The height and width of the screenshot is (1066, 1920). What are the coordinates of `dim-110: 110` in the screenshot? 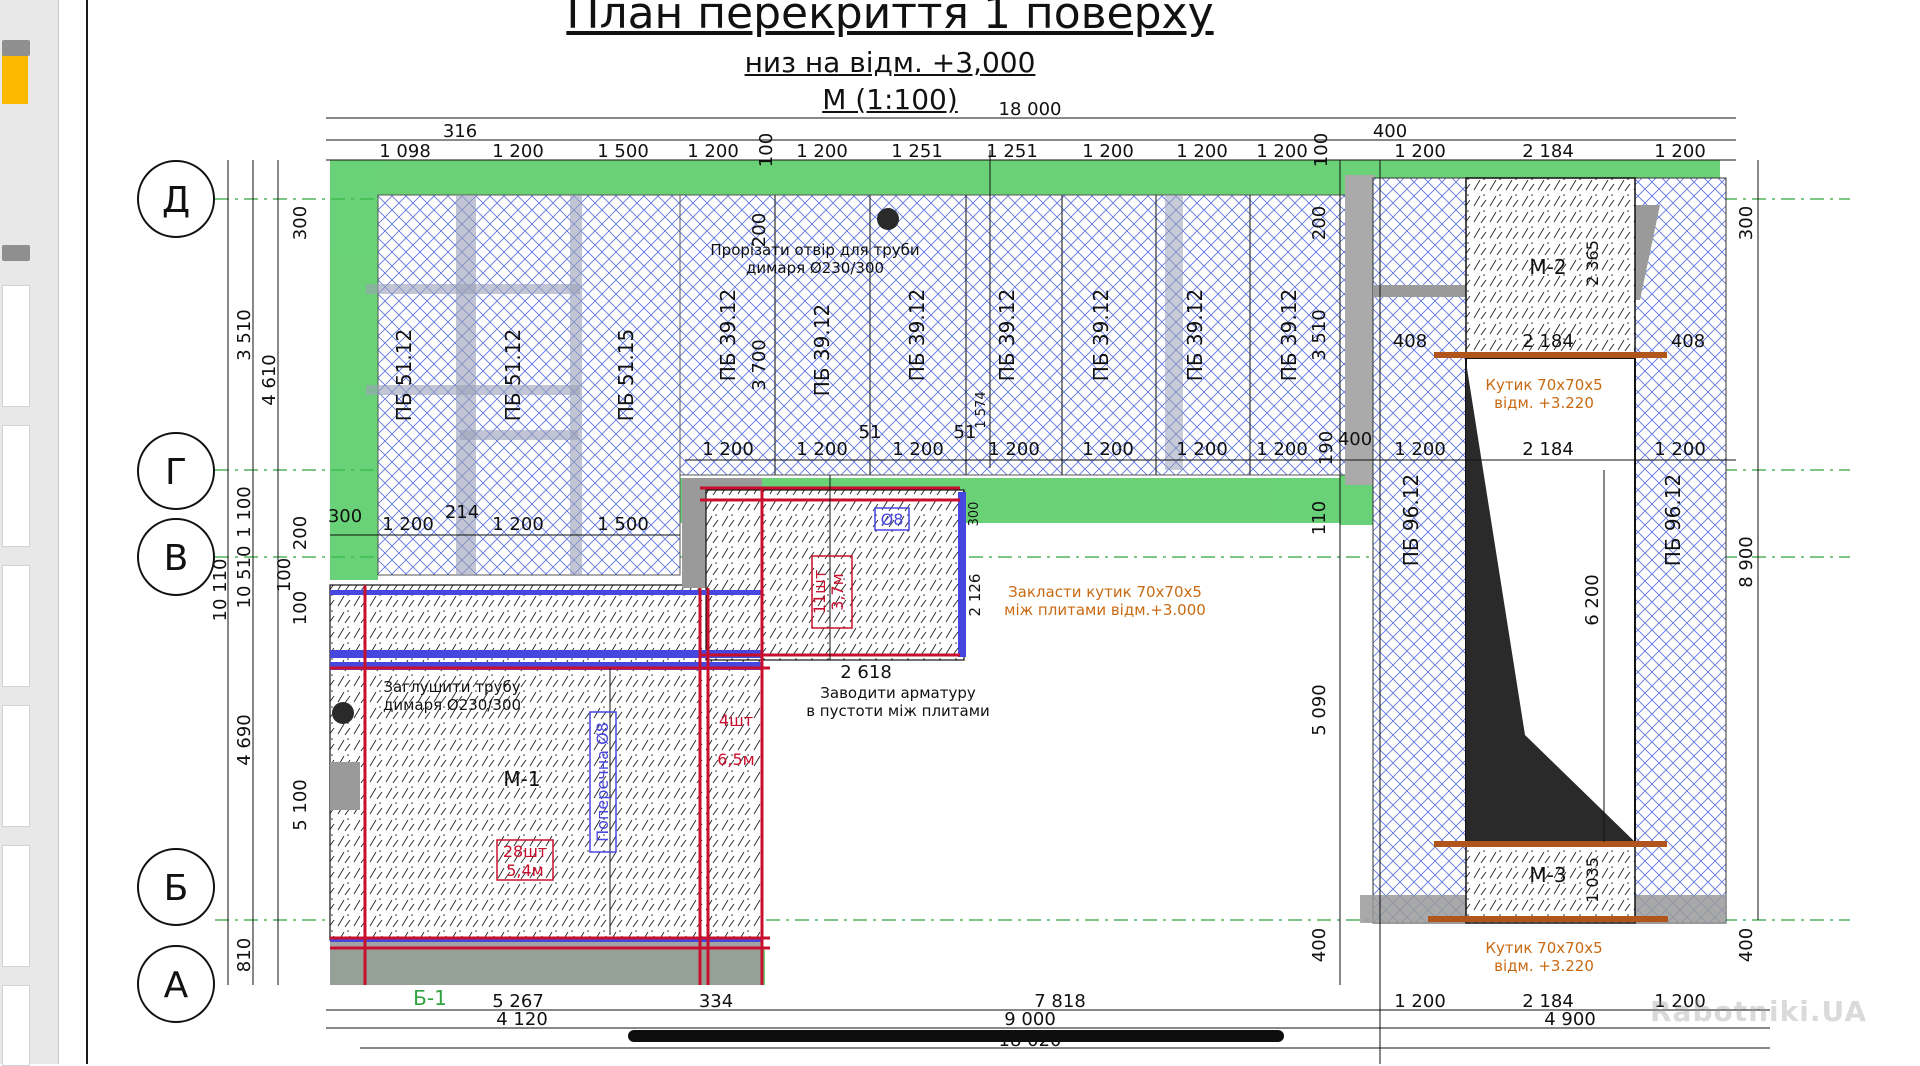 It's located at (1319, 518).